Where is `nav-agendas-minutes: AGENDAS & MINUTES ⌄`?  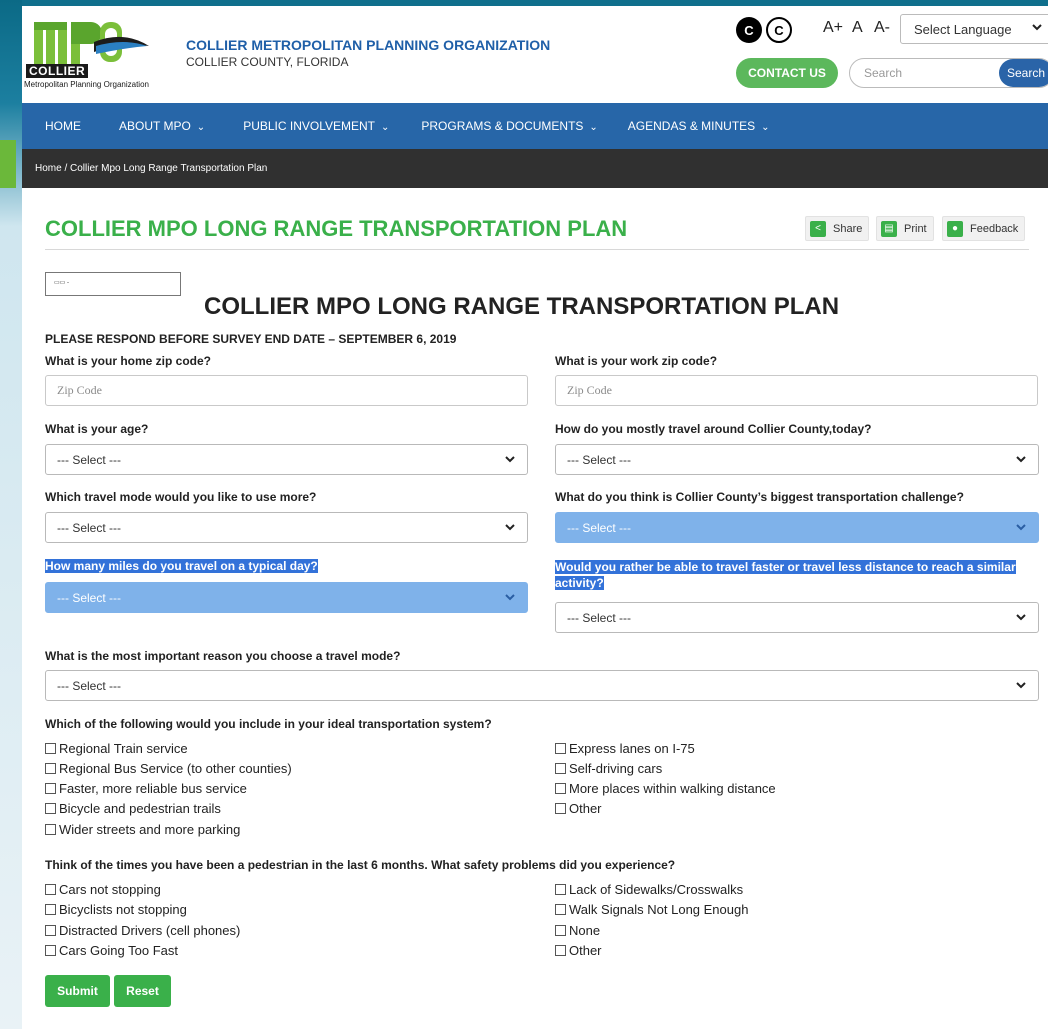 nav-agendas-minutes: AGENDAS & MINUTES ⌄ is located at coordinates (699, 126).